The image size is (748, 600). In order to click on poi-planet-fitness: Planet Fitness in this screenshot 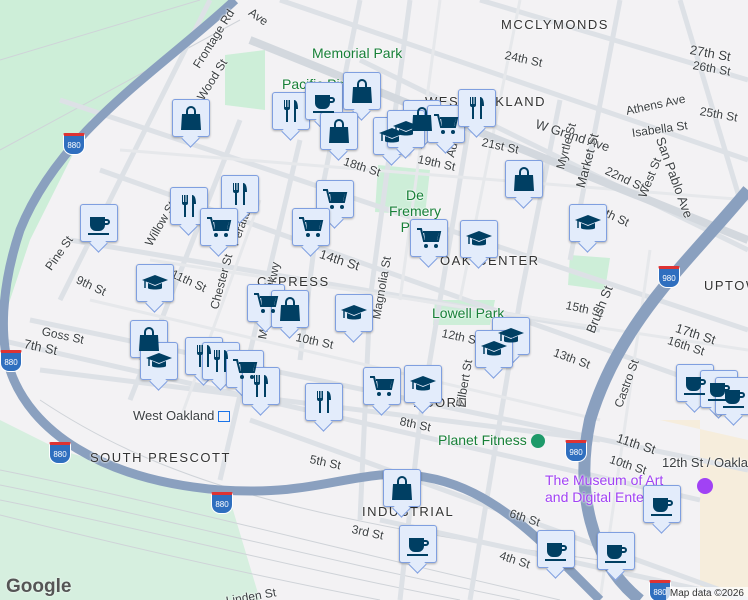, I will do `click(491, 440)`.